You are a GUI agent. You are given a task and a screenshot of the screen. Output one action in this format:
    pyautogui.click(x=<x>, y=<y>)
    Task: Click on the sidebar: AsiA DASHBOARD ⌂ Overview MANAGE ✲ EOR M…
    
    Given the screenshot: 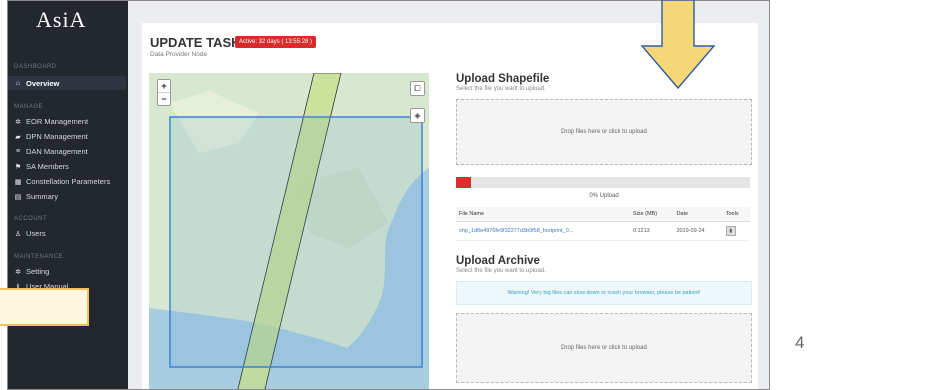 What is the action you would take?
    pyautogui.click(x=68, y=195)
    